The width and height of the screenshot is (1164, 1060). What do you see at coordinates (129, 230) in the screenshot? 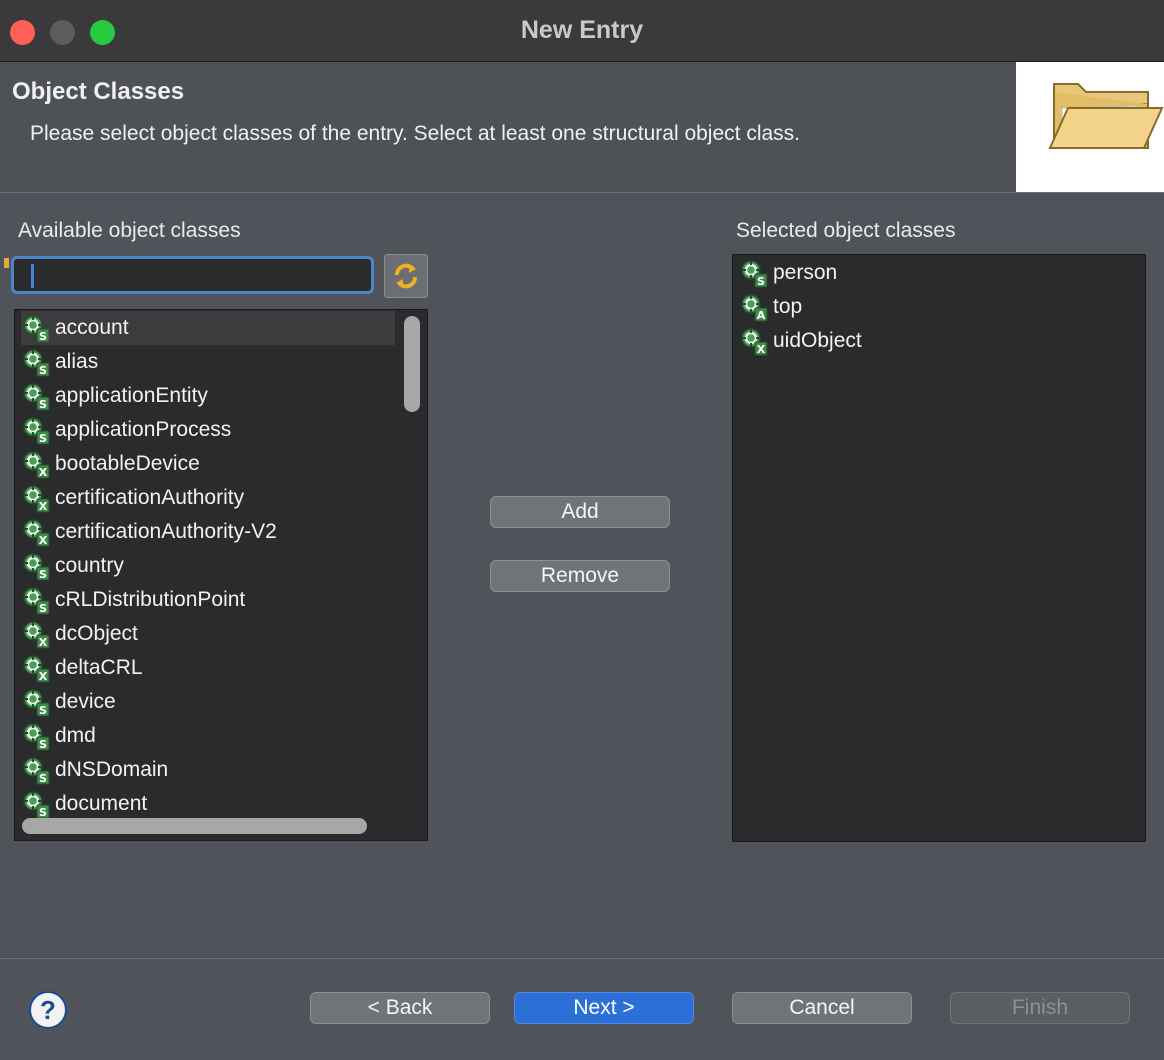
I see `available-classes-label: Available object classes` at bounding box center [129, 230].